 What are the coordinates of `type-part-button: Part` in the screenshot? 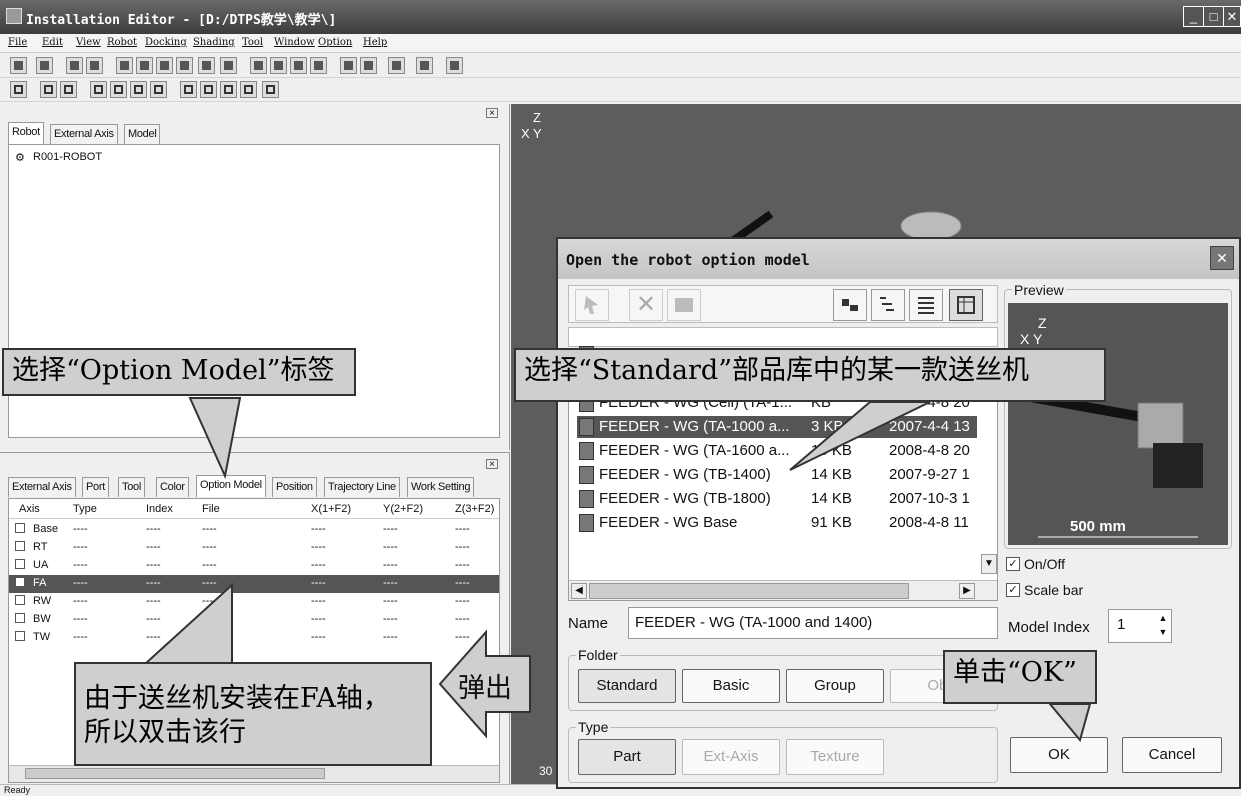 It's located at (627, 757).